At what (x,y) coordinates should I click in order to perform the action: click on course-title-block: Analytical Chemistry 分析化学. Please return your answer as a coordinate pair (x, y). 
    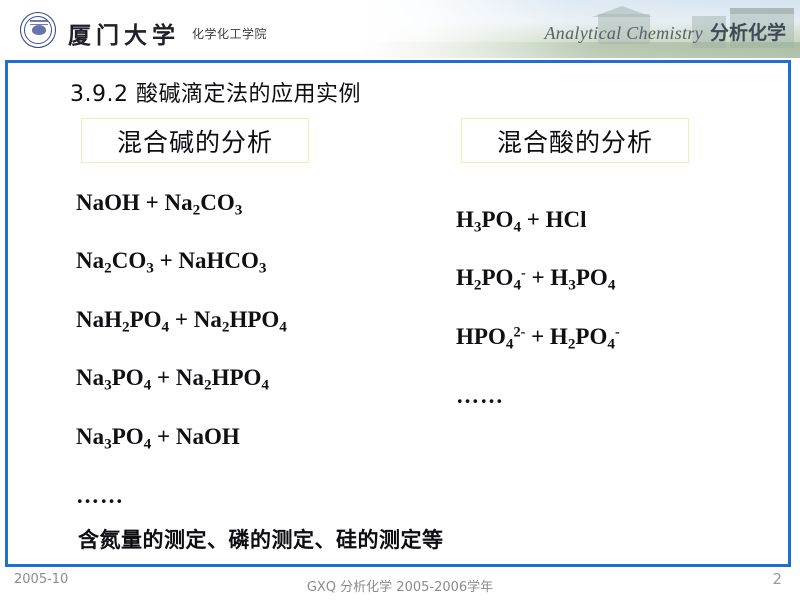
    Looking at the image, I should click on (666, 31).